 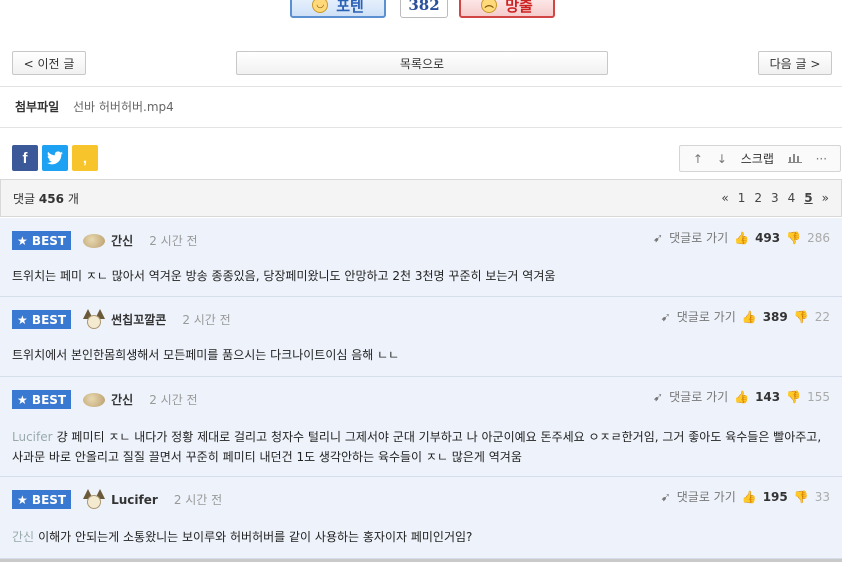 I want to click on share-buttons: f ,, so click(x=55, y=158).